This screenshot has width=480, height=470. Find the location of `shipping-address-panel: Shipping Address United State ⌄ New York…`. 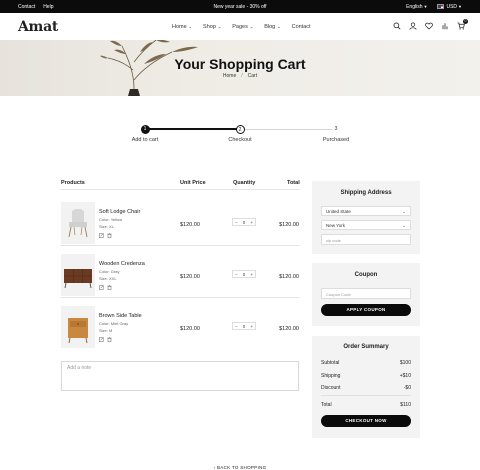

shipping-address-panel: Shipping Address United State ⌄ New York… is located at coordinates (366, 217).